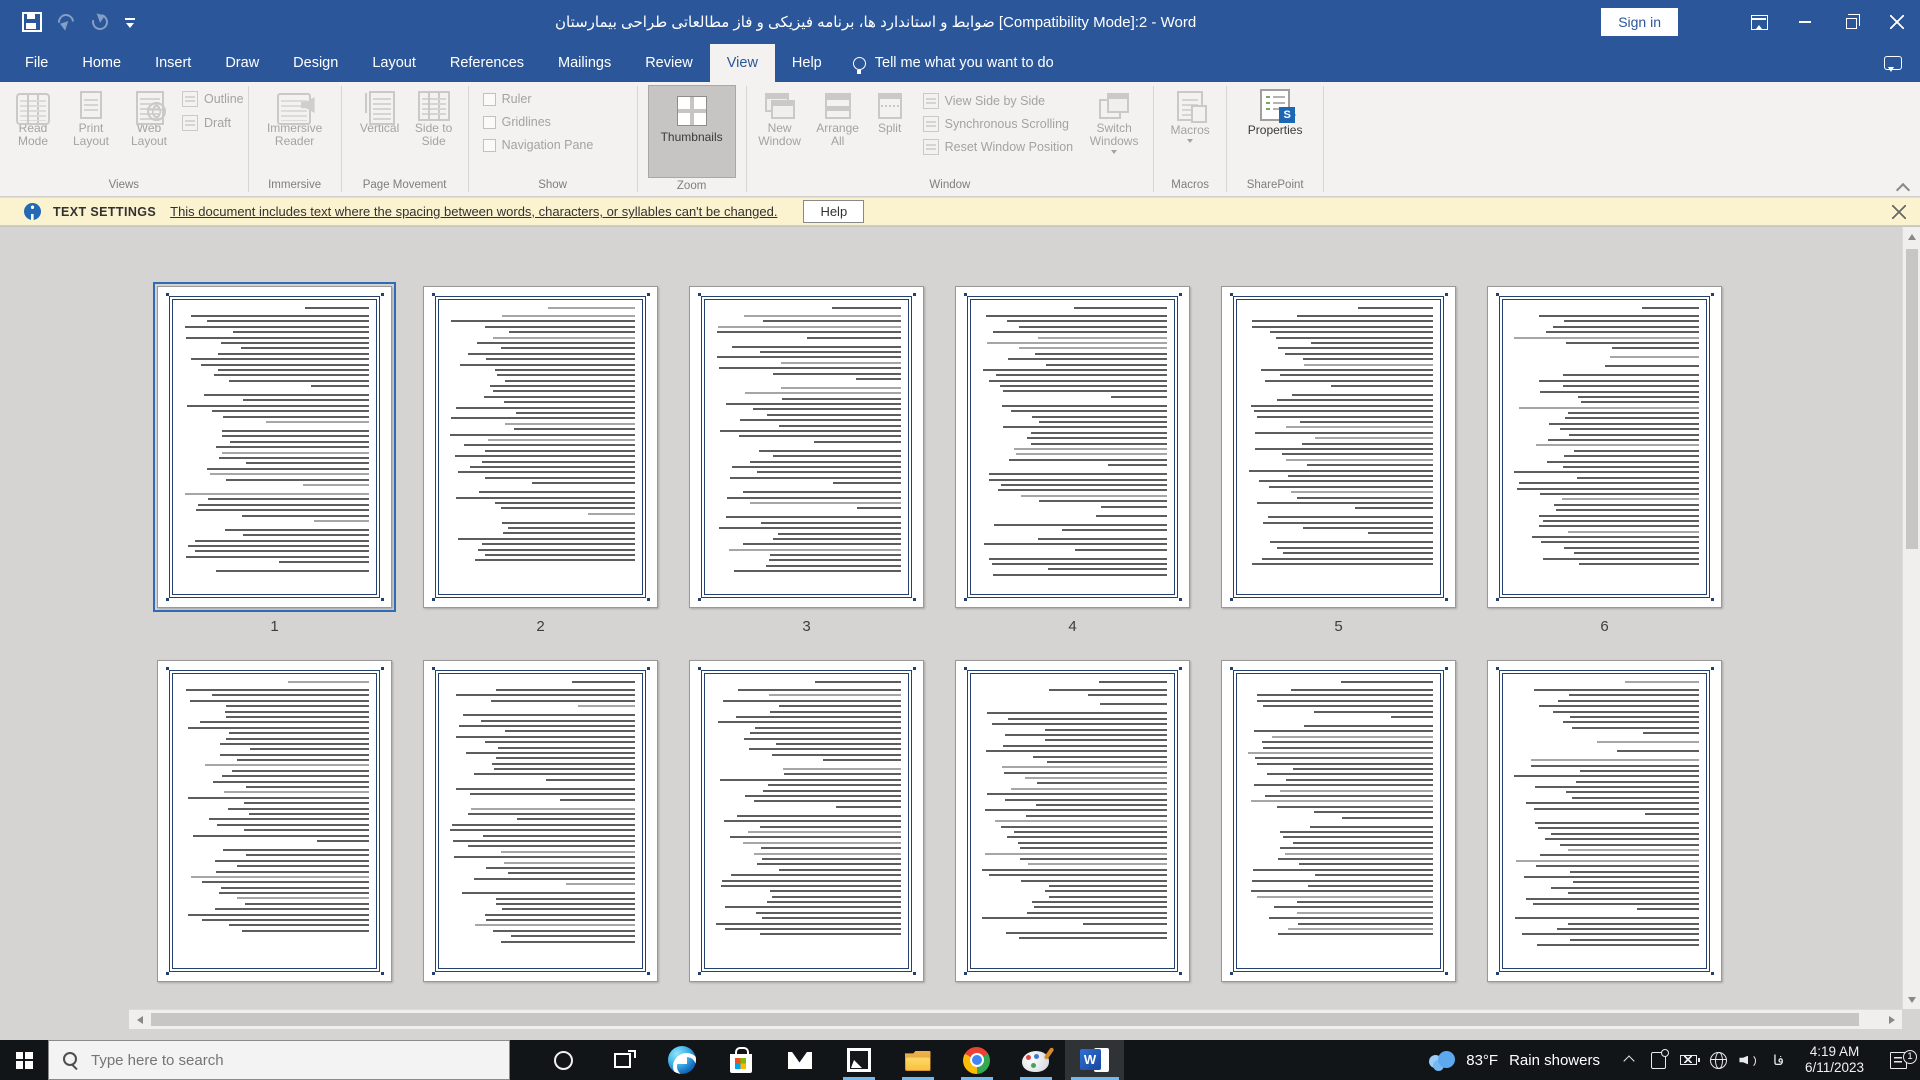 The image size is (1920, 1080). I want to click on tab-help: Help, so click(807, 63).